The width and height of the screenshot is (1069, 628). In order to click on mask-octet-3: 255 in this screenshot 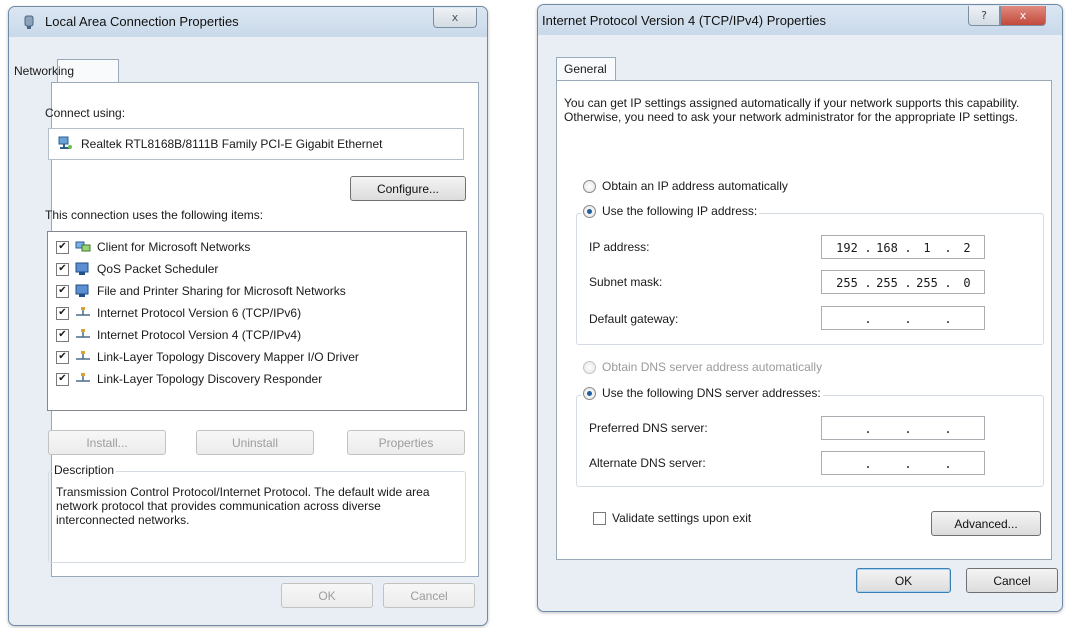, I will do `click(927, 283)`.